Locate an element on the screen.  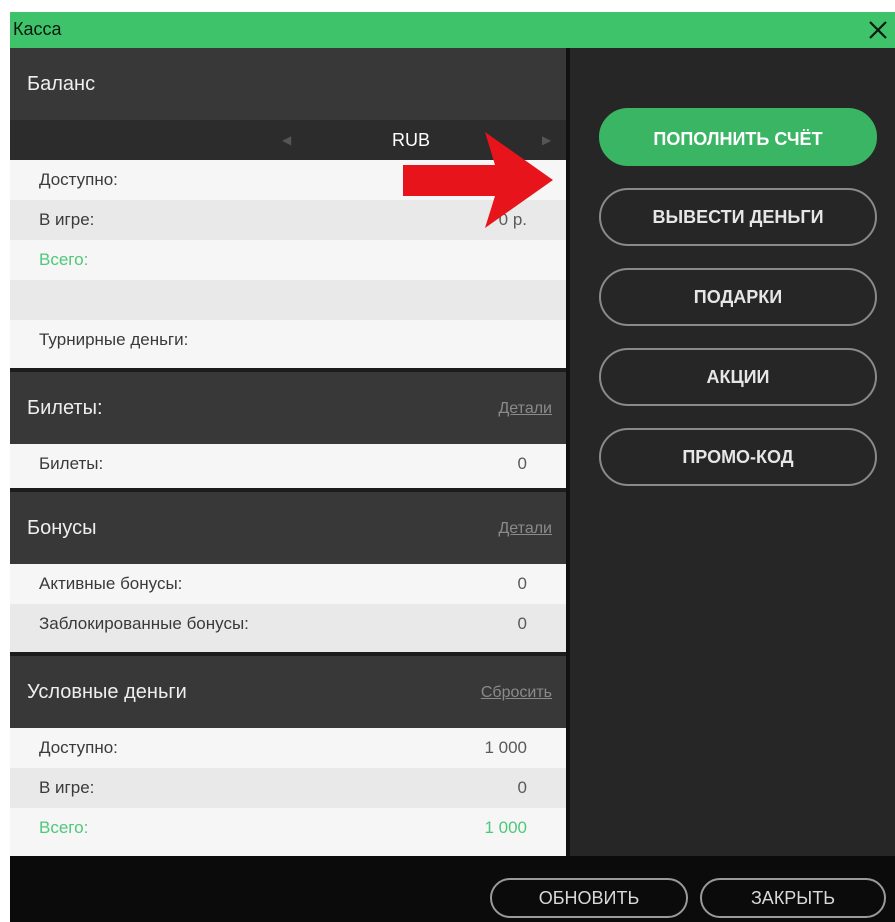
close-button: ЗАКРЫТЬ is located at coordinates (793, 898).